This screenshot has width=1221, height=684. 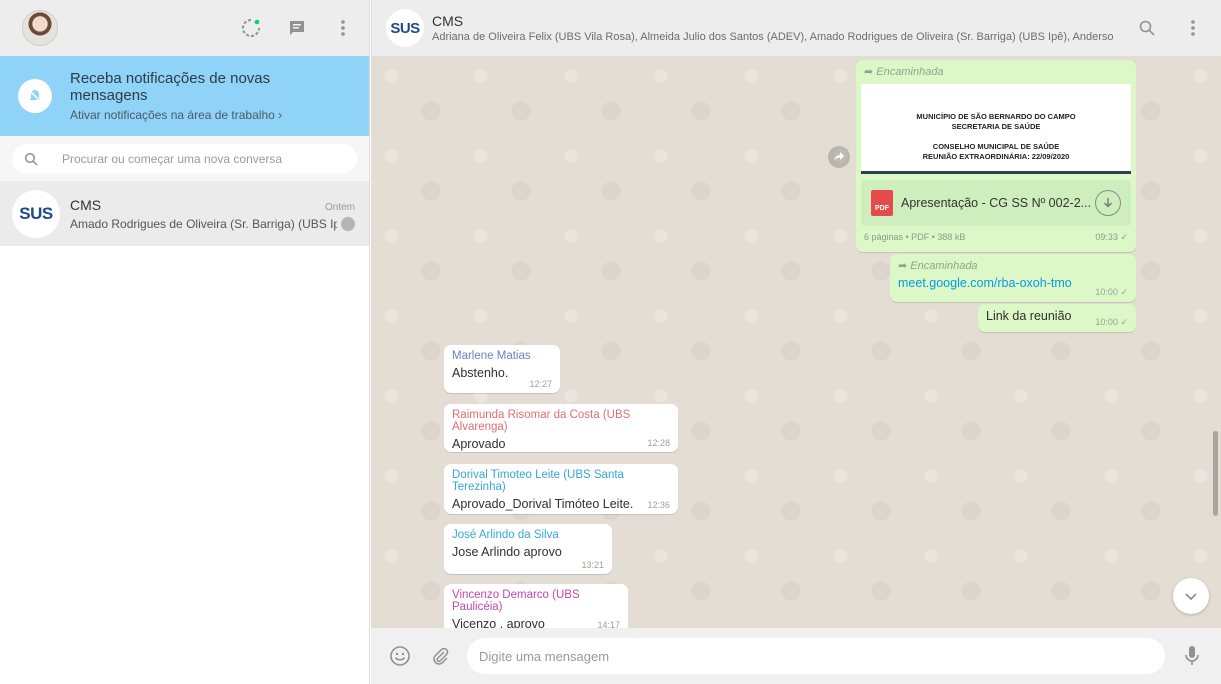 I want to click on status-icon, so click(x=251, y=28).